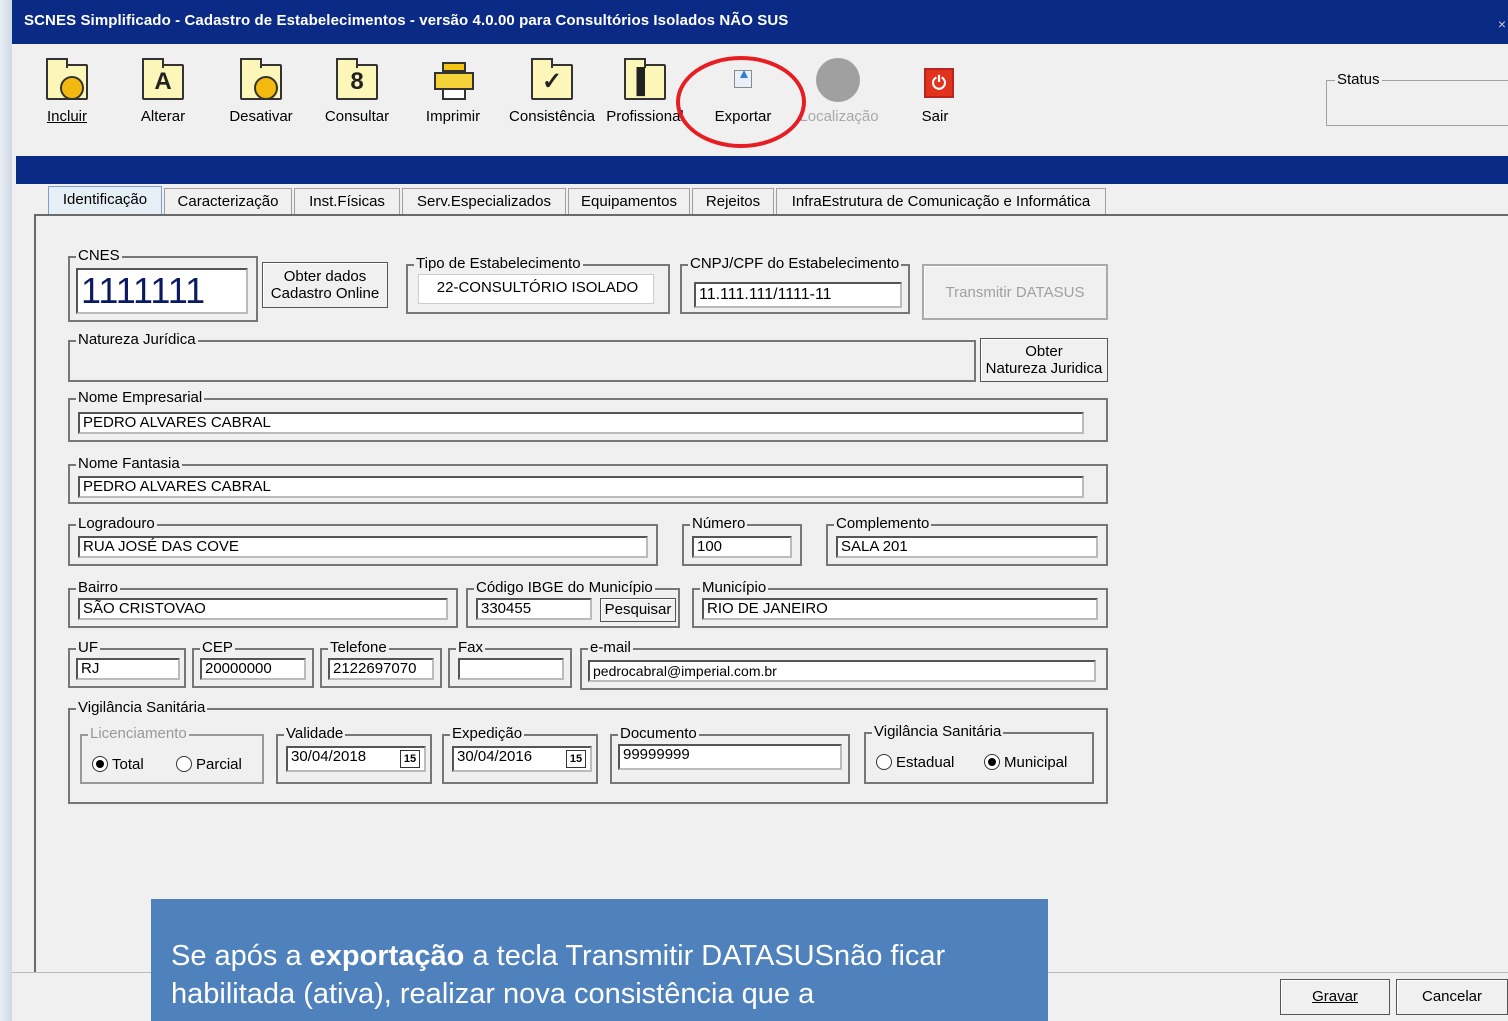  I want to click on close-icon: ×, so click(1502, 24).